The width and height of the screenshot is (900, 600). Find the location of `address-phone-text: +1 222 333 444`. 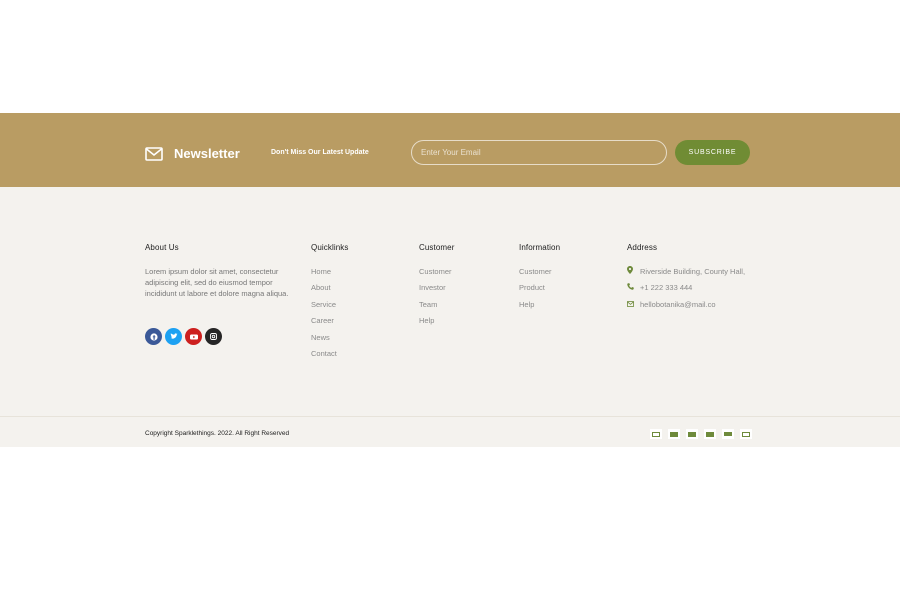

address-phone-text: +1 222 333 444 is located at coordinates (666, 287).